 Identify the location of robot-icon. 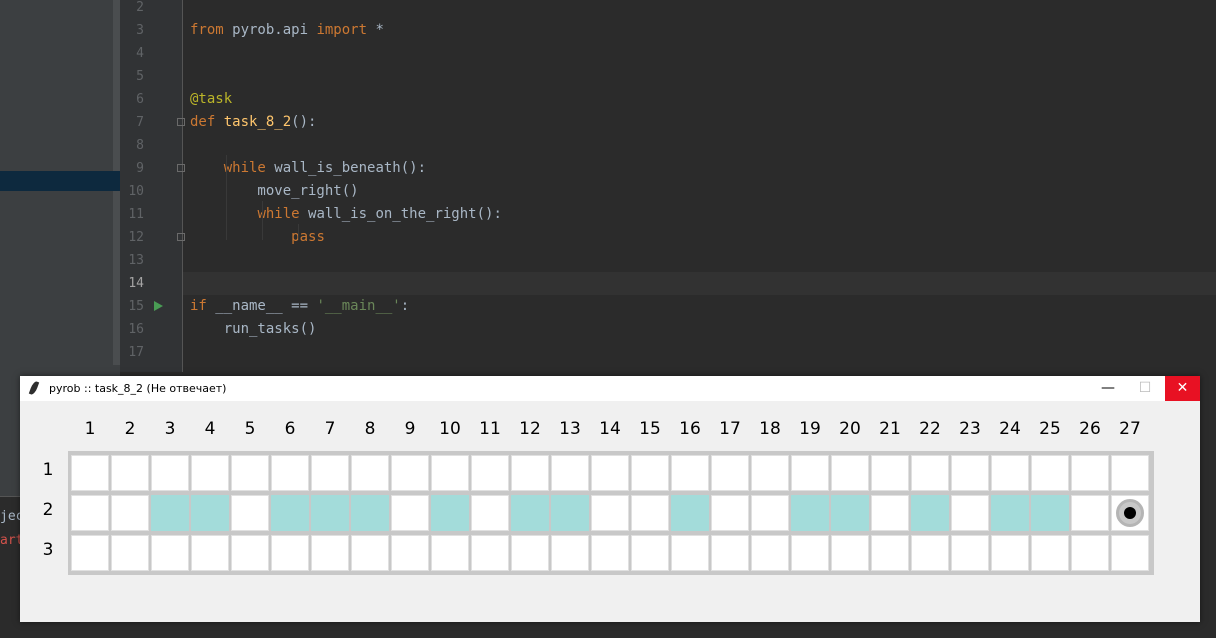
(1130, 513).